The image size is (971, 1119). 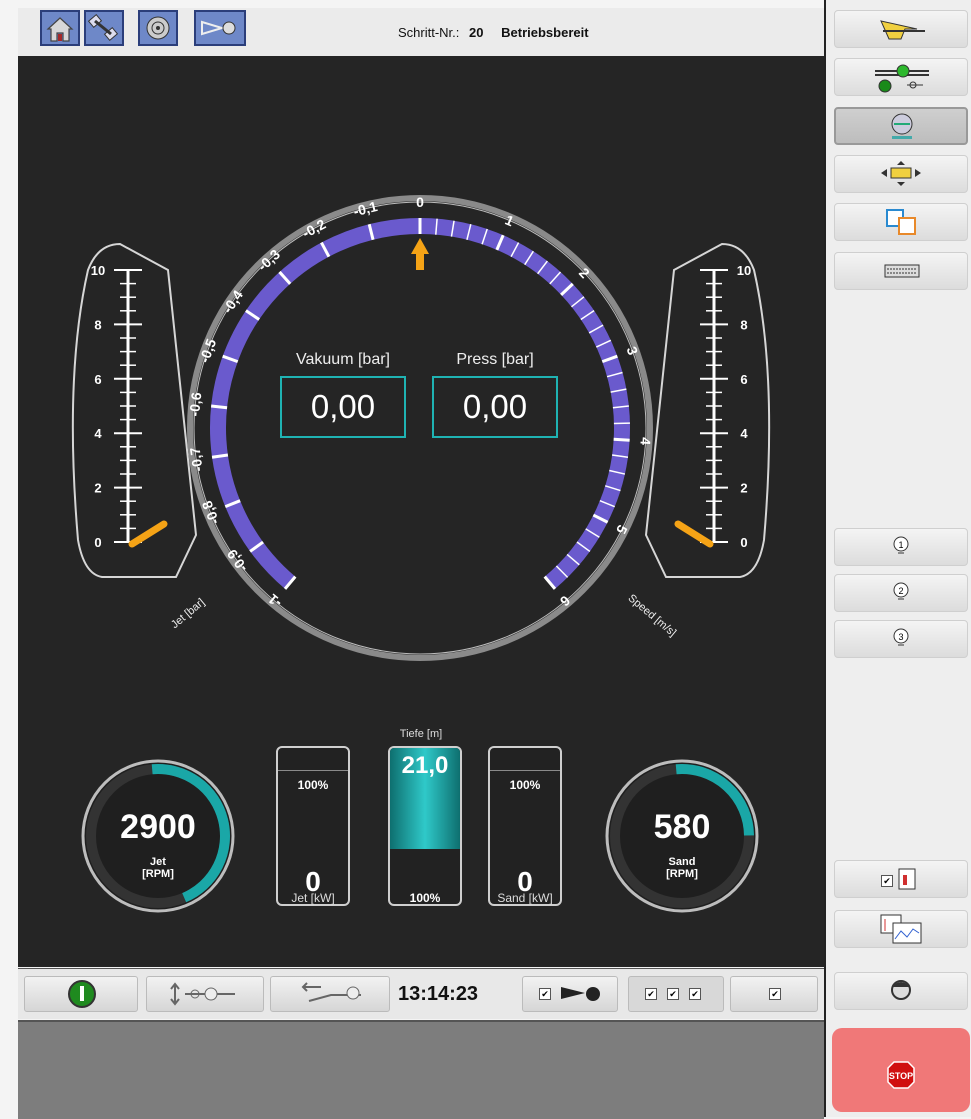 What do you see at coordinates (651, 994) in the screenshot?
I see `toggle-1-checkbox: ✔` at bounding box center [651, 994].